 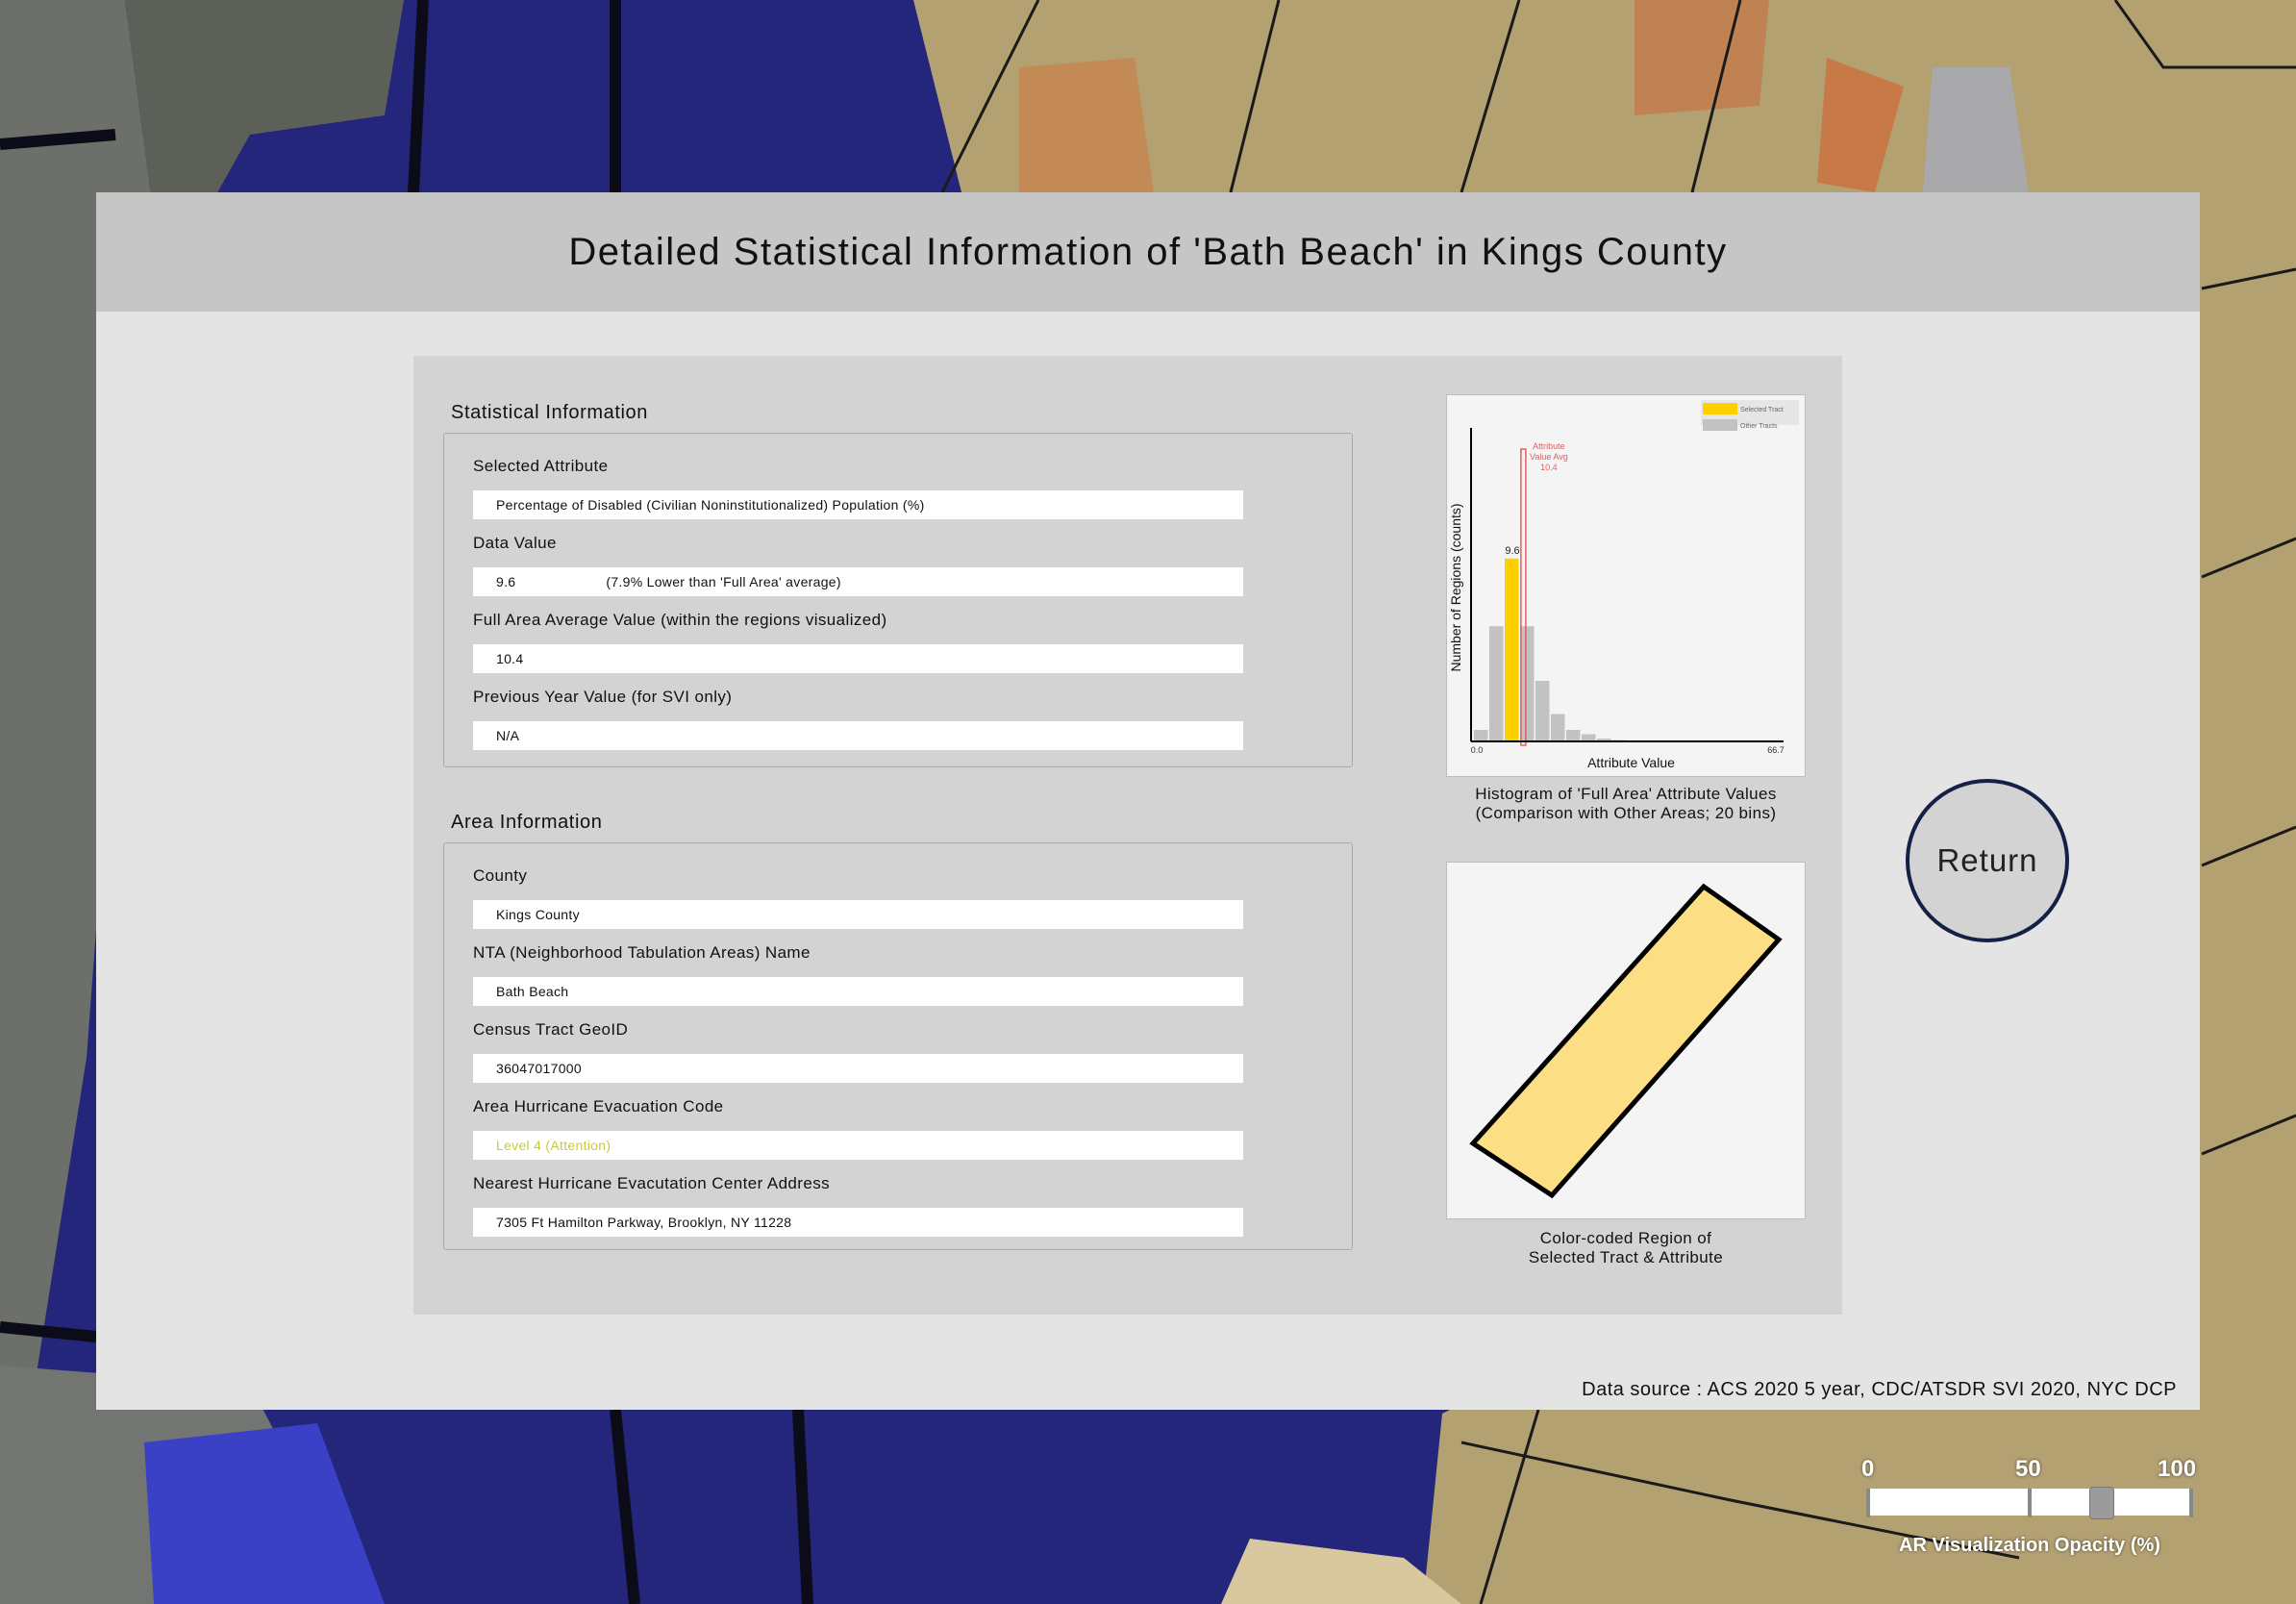 What do you see at coordinates (1455, 587) in the screenshot?
I see `y-axis-label: Number of Regions (counts)` at bounding box center [1455, 587].